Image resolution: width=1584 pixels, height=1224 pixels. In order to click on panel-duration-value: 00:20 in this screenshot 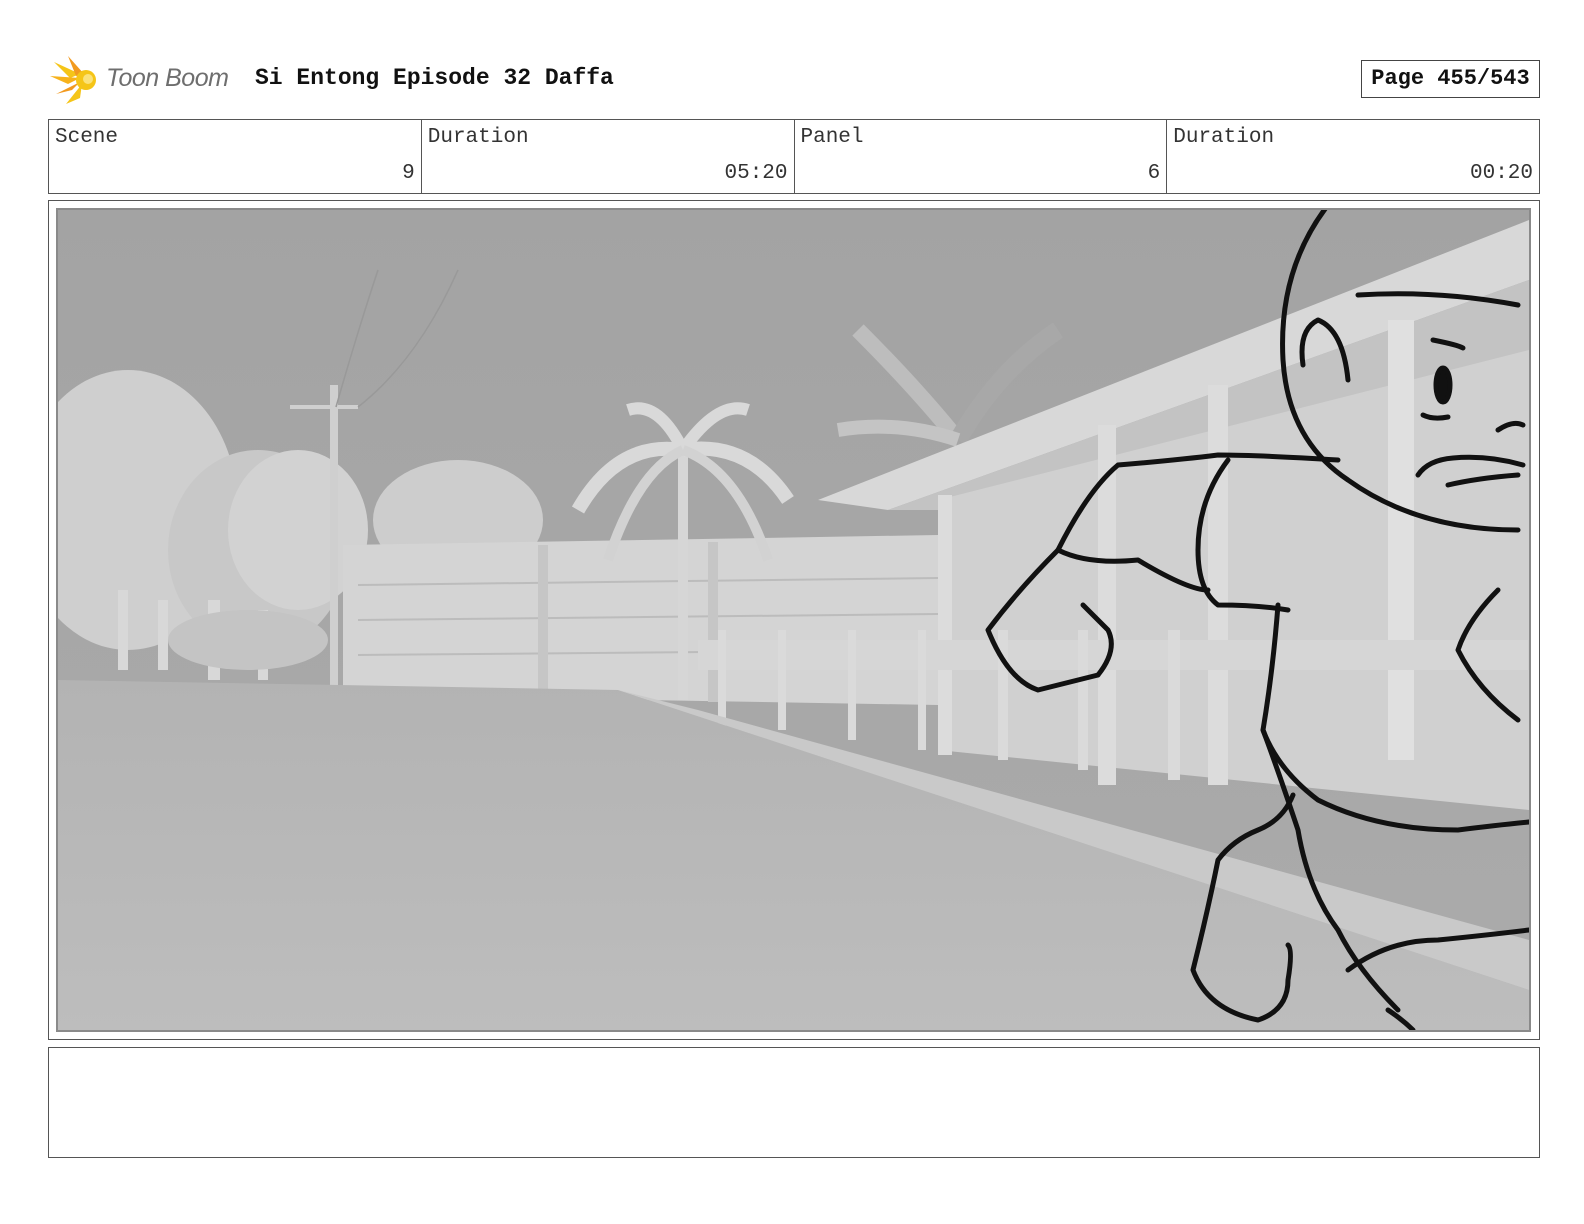, I will do `click(1501, 173)`.